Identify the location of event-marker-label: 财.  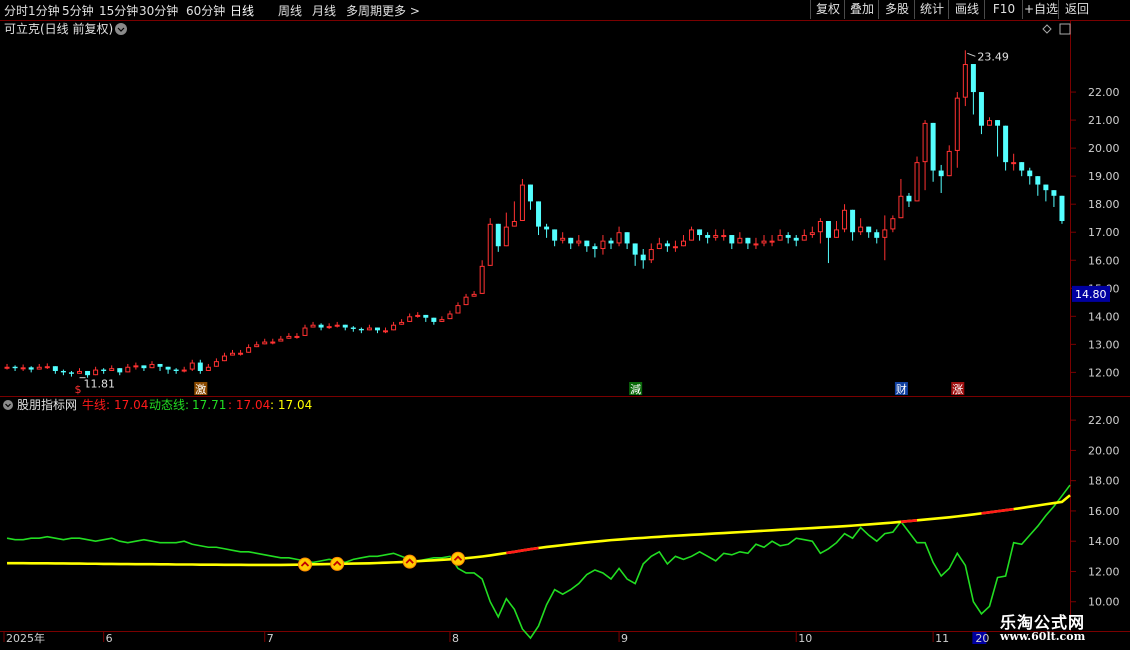
(901, 389).